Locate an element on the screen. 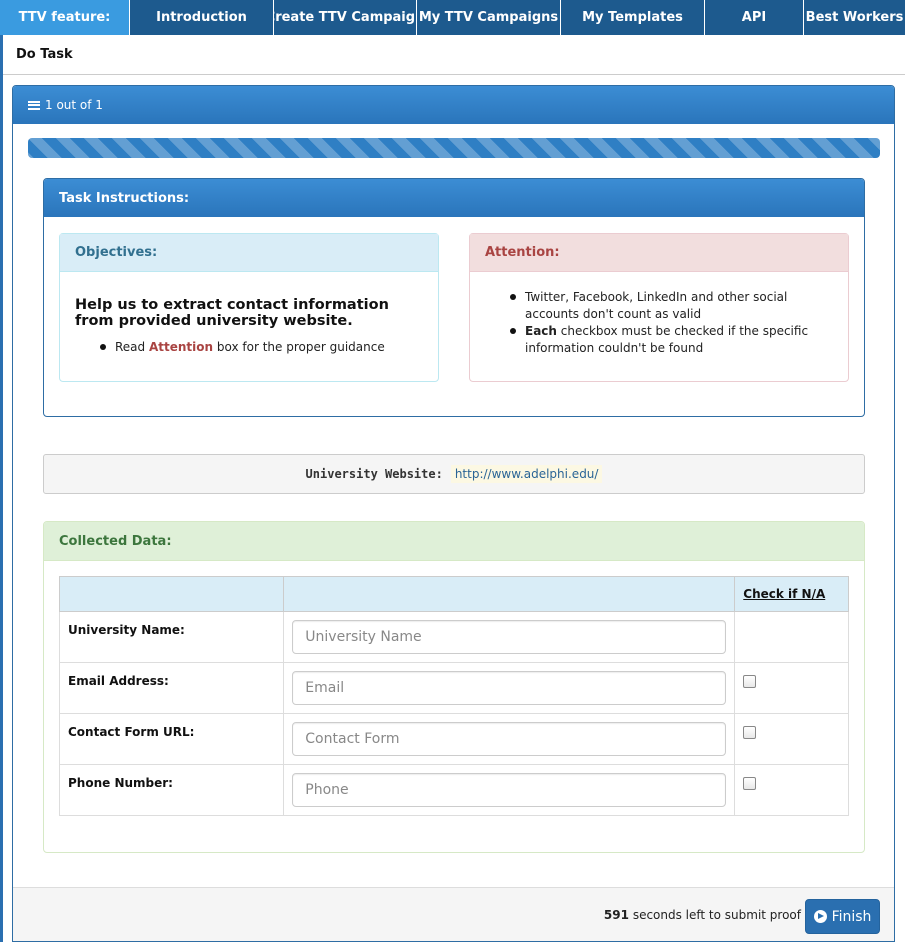 This screenshot has height=942, width=905. task-counter: 1 out of 1 is located at coordinates (74, 105).